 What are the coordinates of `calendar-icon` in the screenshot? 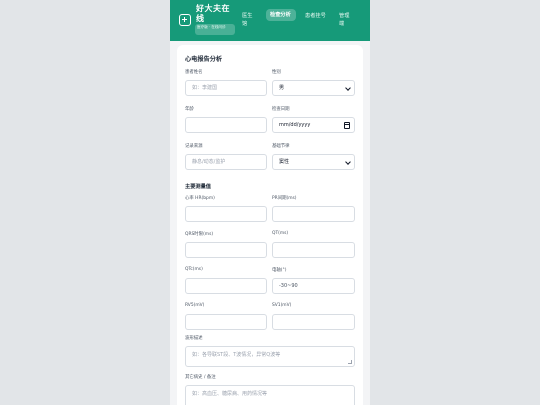 It's located at (347, 125).